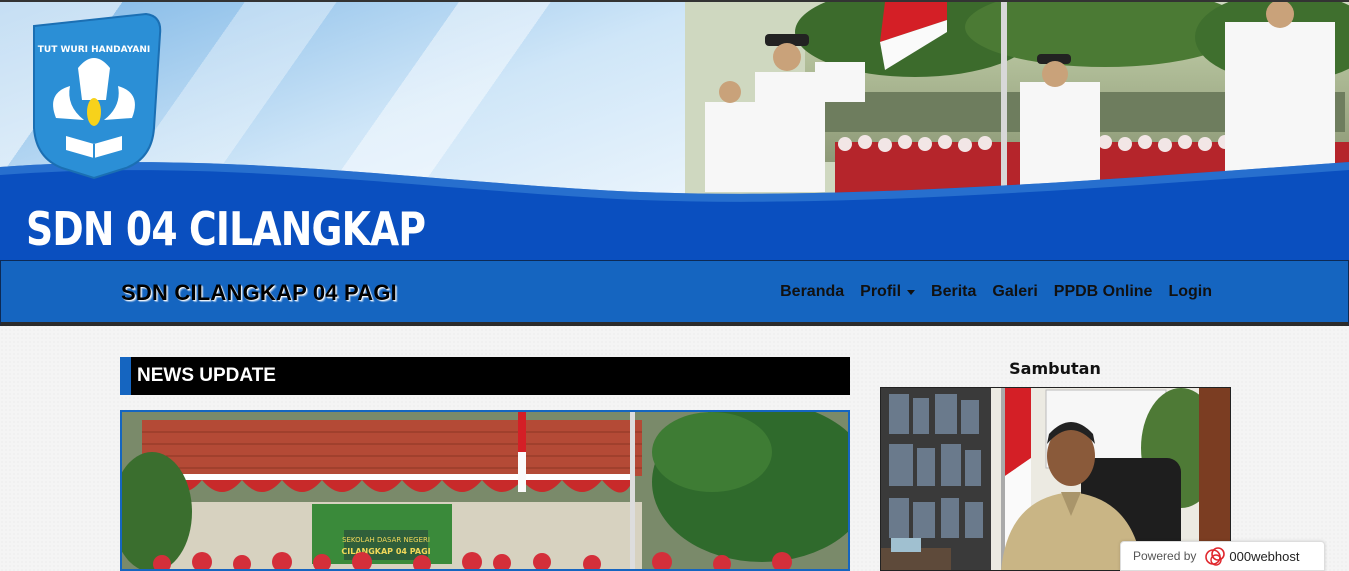  What do you see at coordinates (94, 50) in the screenshot?
I see `logo-text: TUT WURI HANDAYANI` at bounding box center [94, 50].